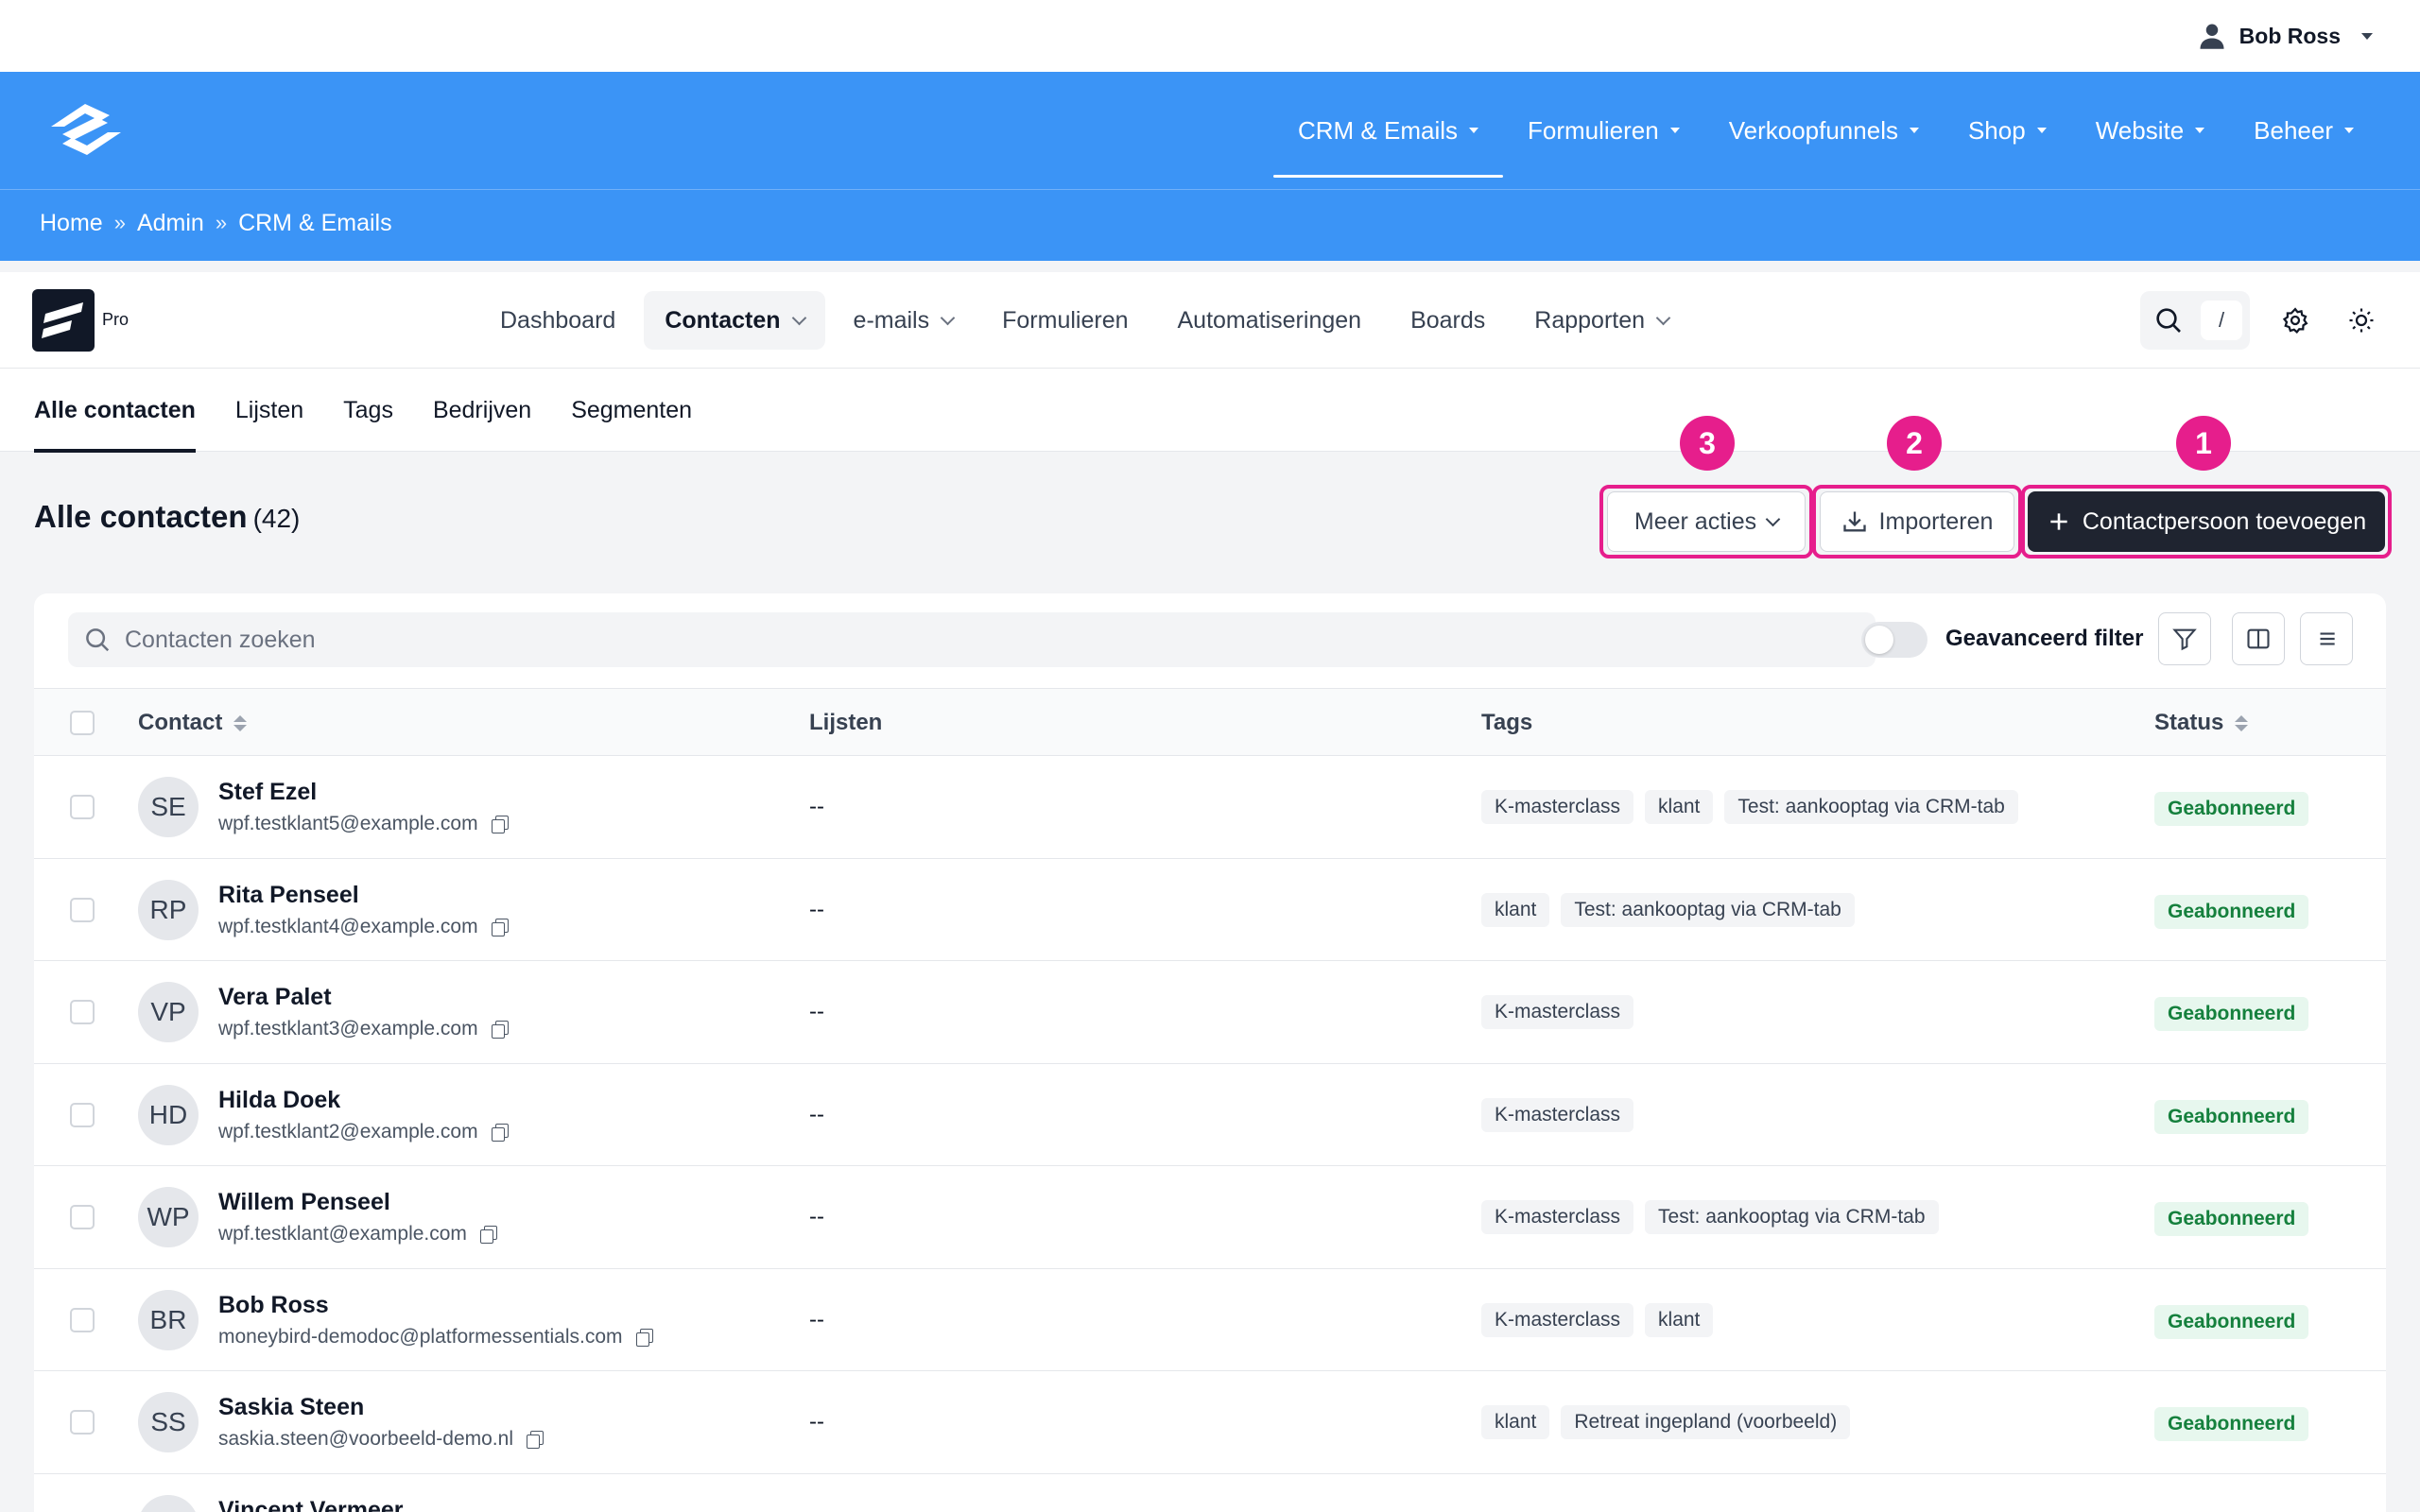  I want to click on page-title-text: Alle contacten, so click(141, 516).